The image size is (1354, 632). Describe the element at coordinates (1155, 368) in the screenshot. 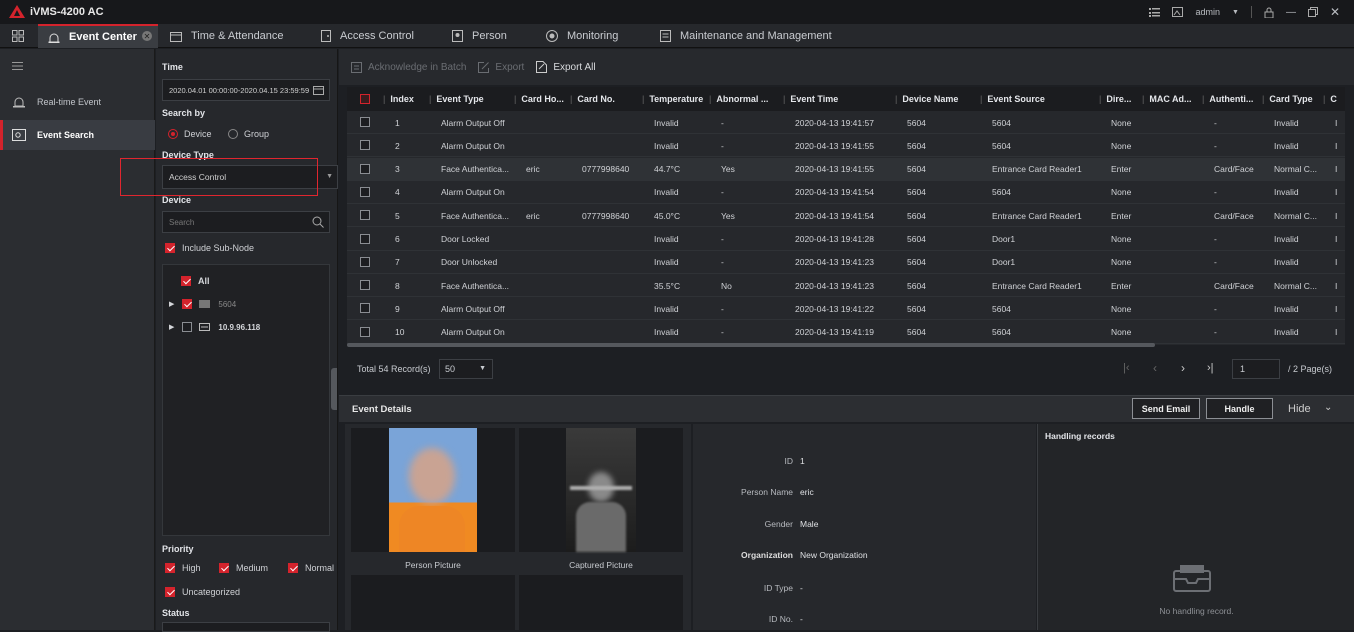

I see `prev-page-icon: ‹` at that location.